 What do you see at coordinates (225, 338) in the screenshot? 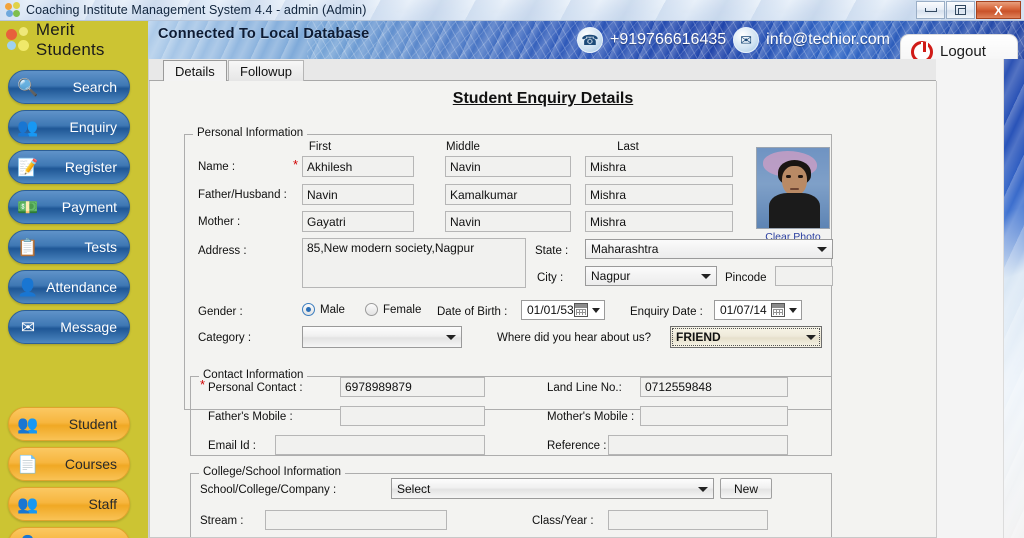
I see `category-label: Category :` at bounding box center [225, 338].